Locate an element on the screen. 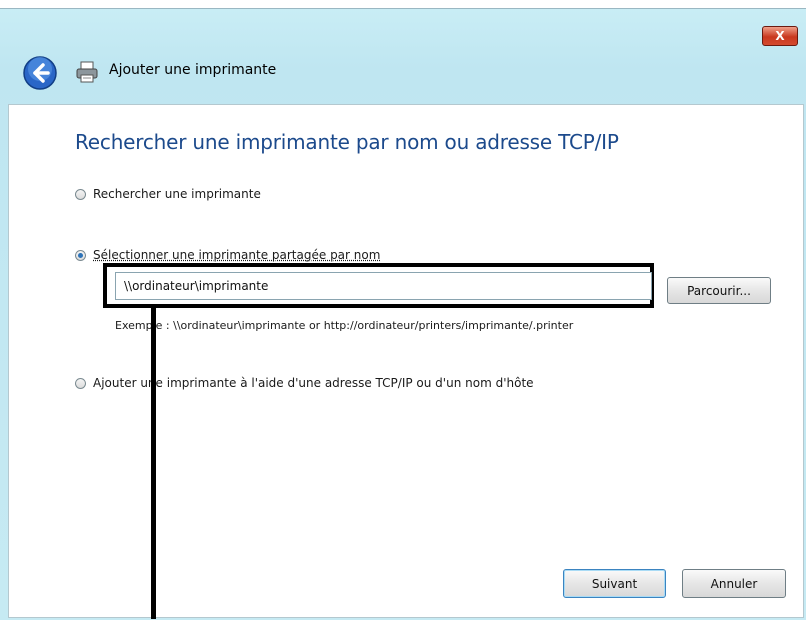 The width and height of the screenshot is (806, 620). share-name-input is located at coordinates (383, 286).